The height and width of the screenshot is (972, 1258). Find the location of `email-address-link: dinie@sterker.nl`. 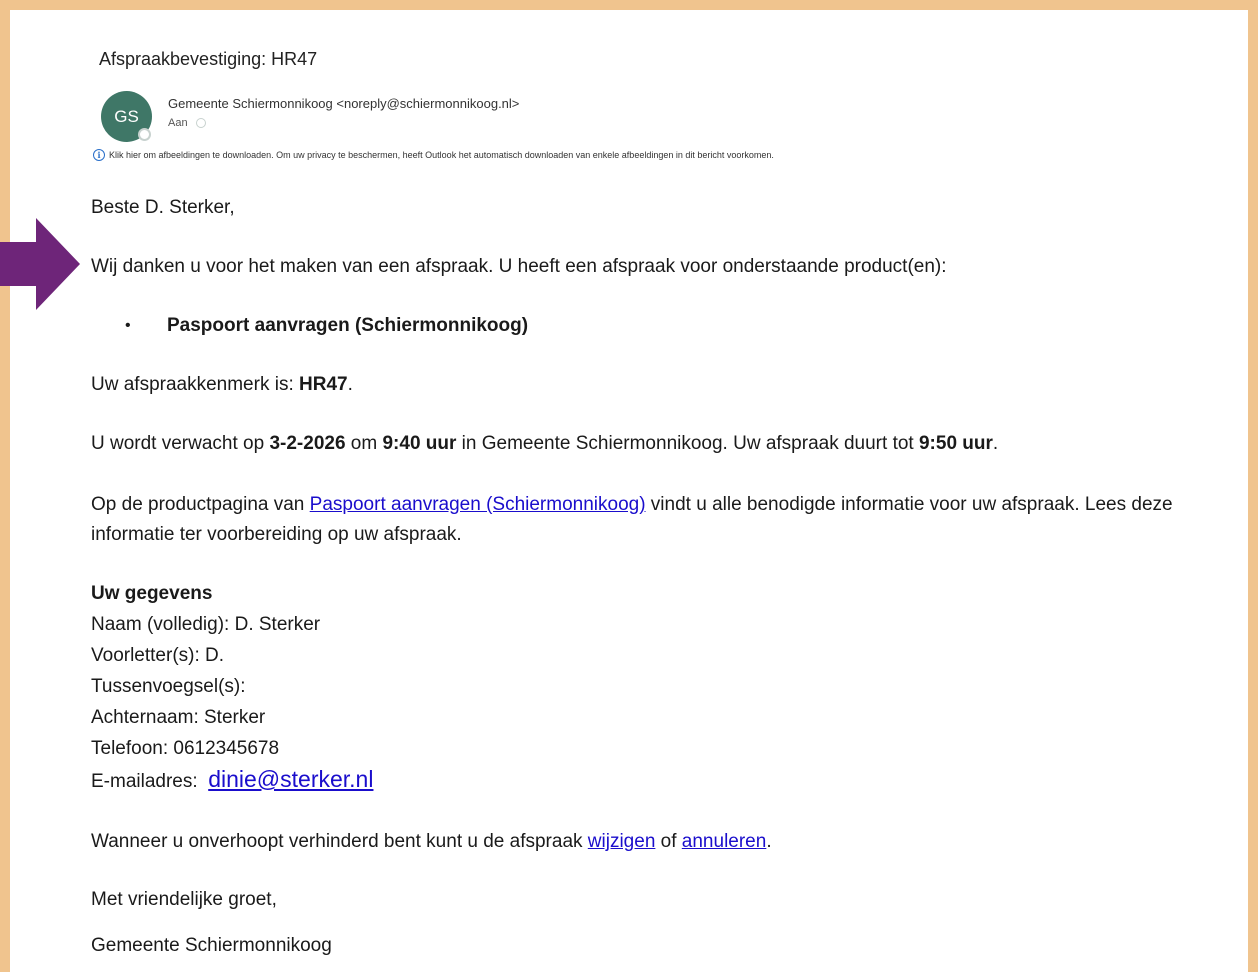

email-address-link: dinie@sterker.nl is located at coordinates (290, 779).